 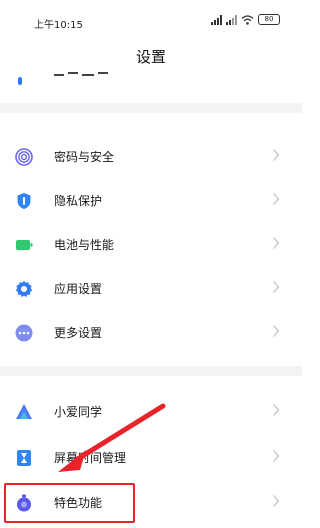 What do you see at coordinates (58, 25) in the screenshot?
I see `status-time: 上午10:15` at bounding box center [58, 25].